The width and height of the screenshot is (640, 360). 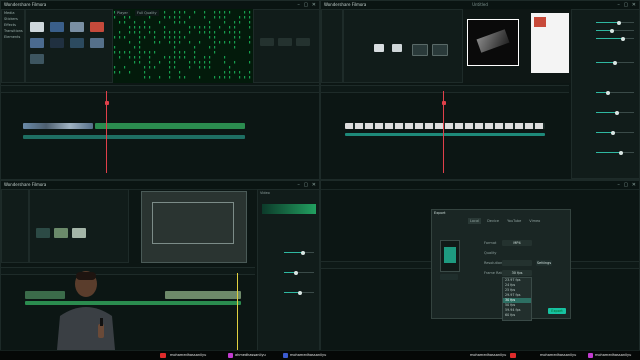 What do you see at coordinates (517, 263) in the screenshot?
I see `resolution-select` at bounding box center [517, 263].